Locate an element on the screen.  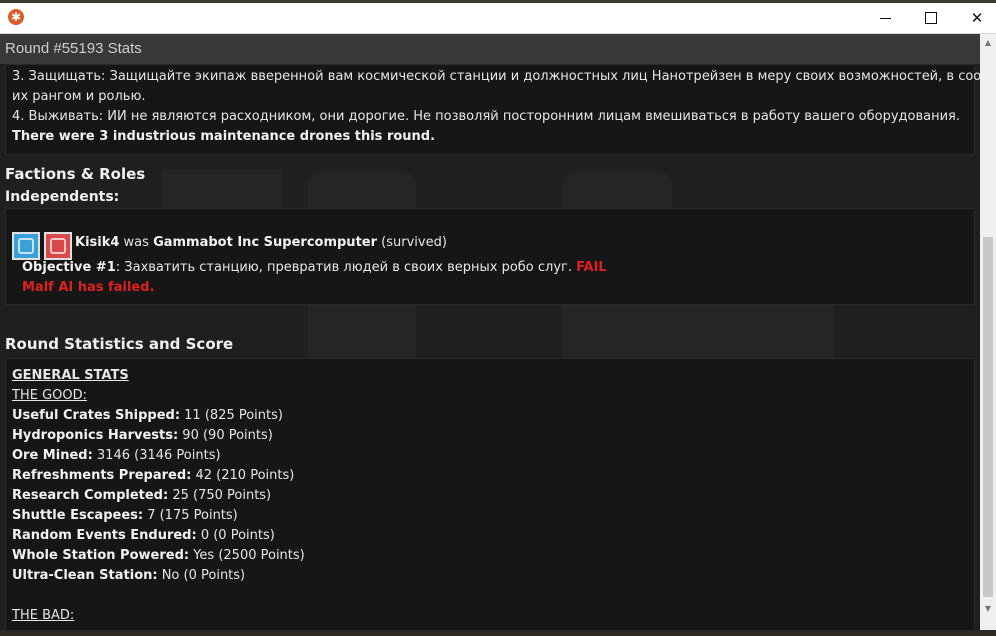
stat-row: Shuttle Escapees: 7 (175 Points) is located at coordinates (125, 516).